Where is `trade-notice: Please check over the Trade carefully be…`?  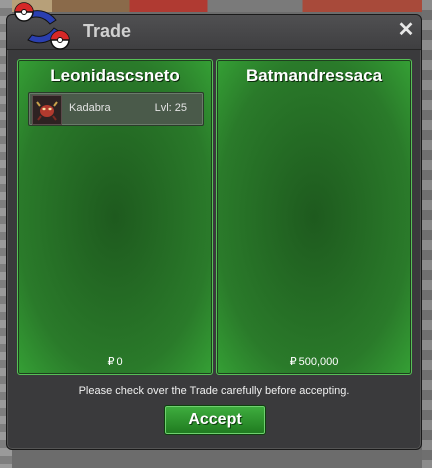 trade-notice: Please check over the Trade carefully be… is located at coordinates (214, 391).